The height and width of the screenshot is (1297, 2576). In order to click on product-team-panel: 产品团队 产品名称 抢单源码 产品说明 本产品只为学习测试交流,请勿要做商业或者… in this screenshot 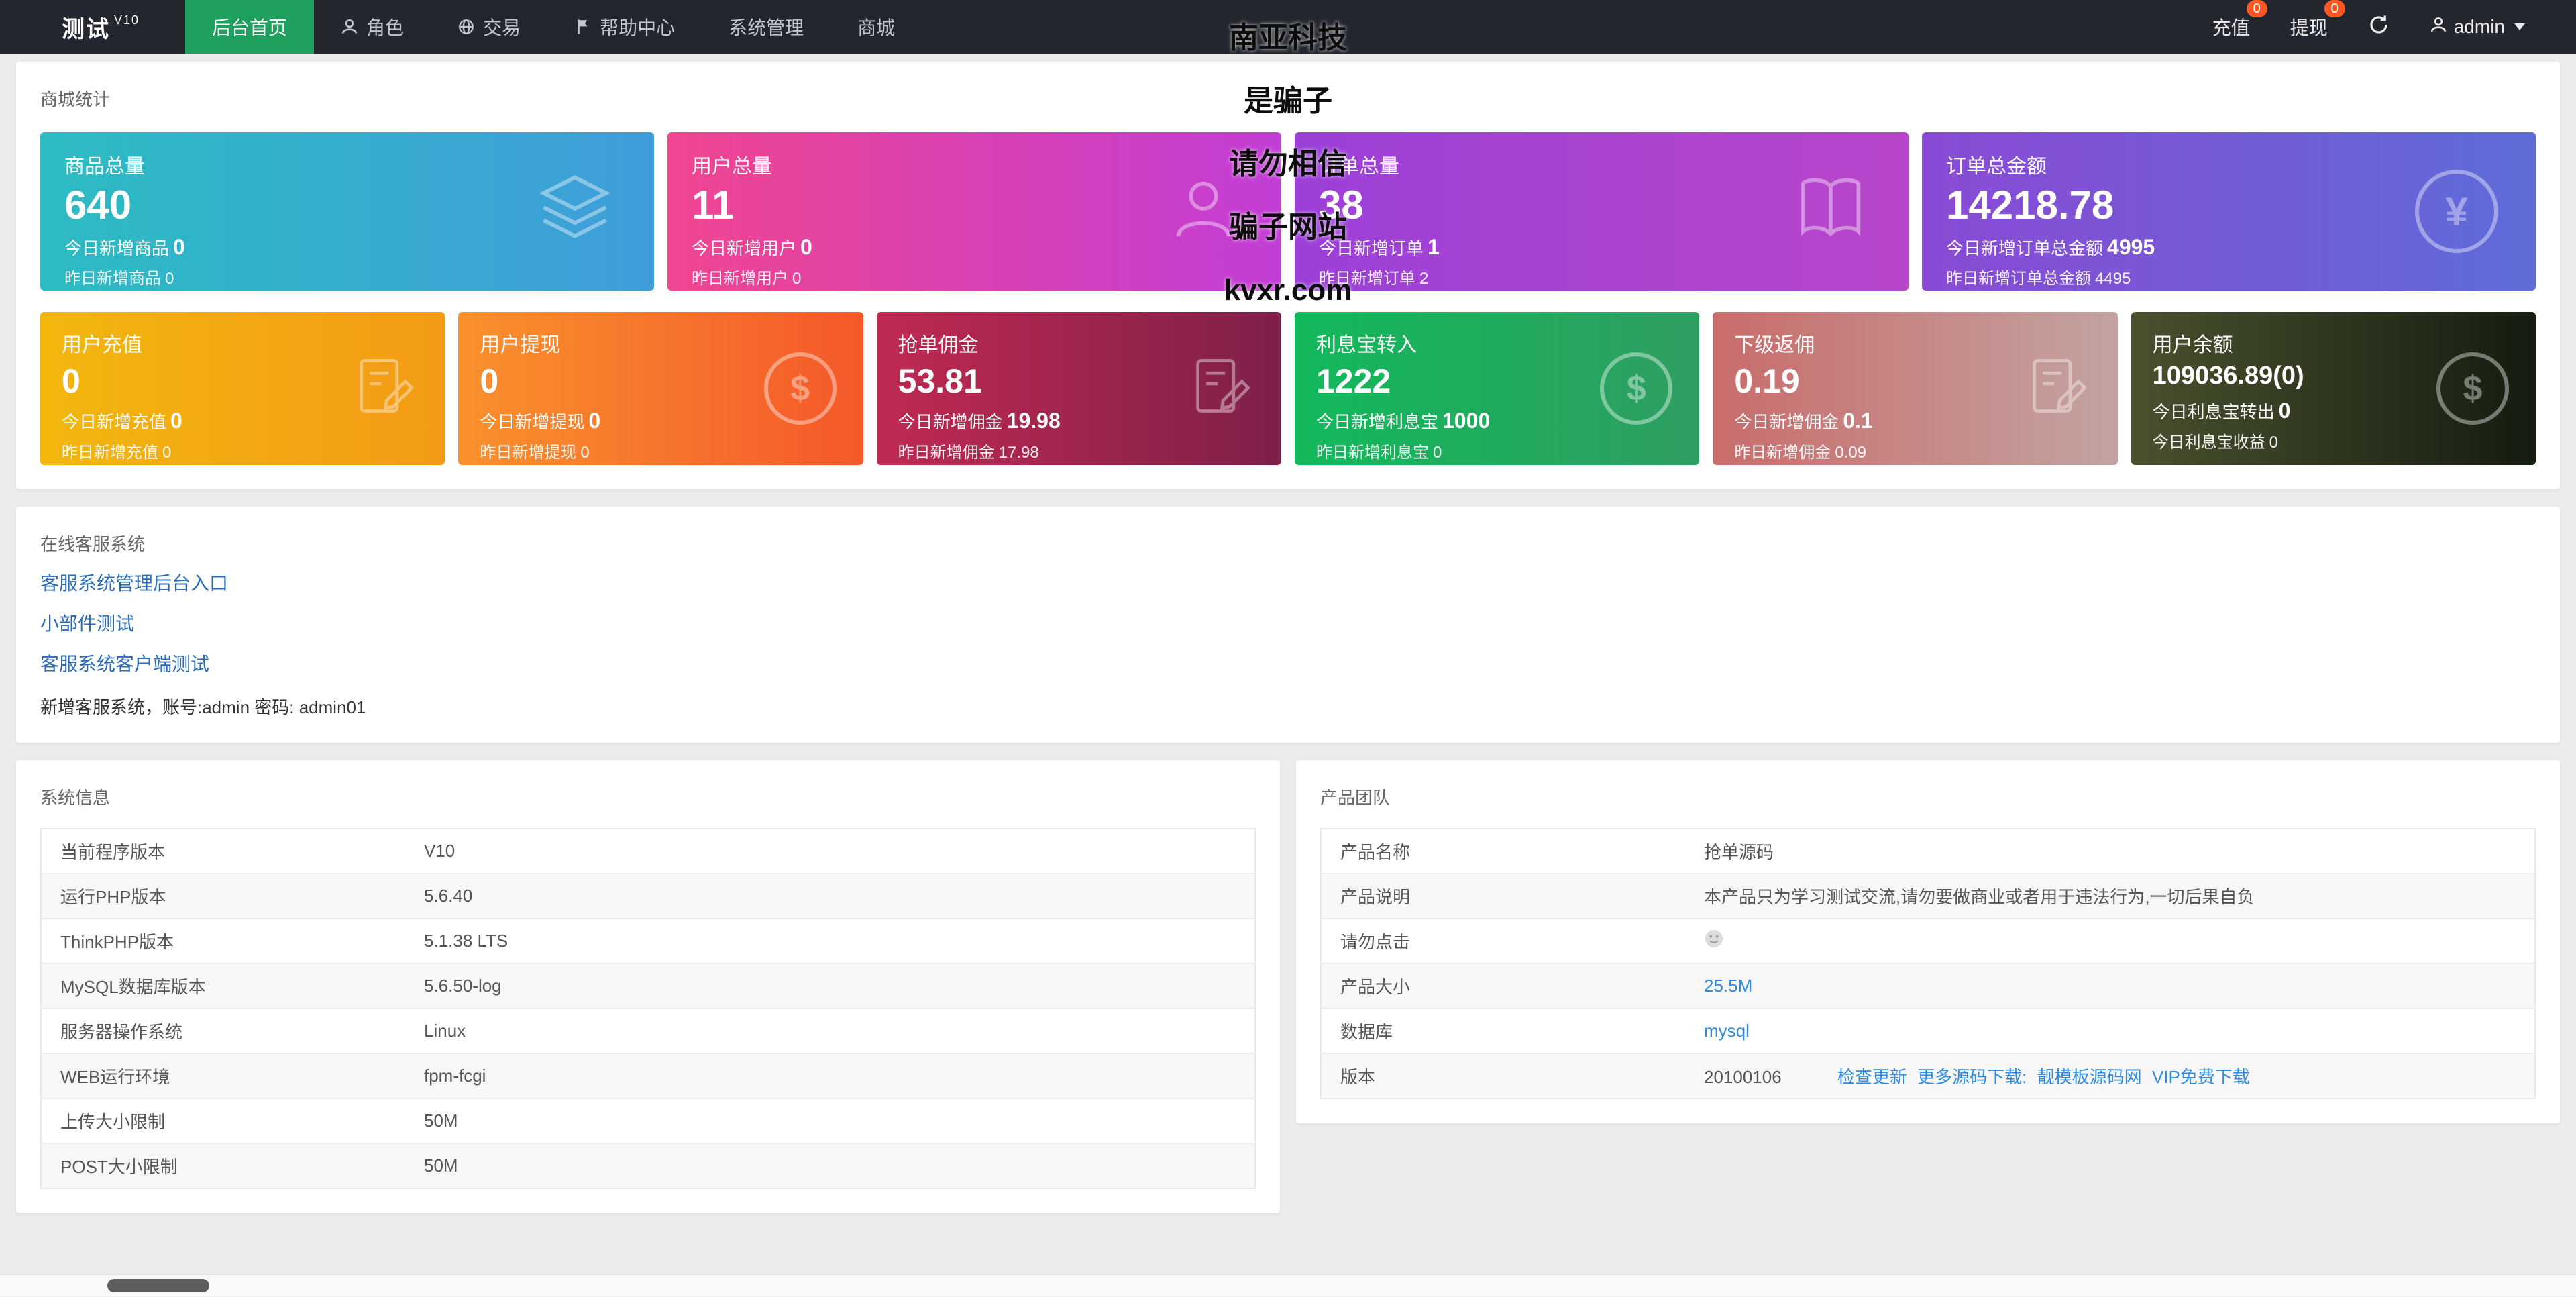, I will do `click(1928, 941)`.